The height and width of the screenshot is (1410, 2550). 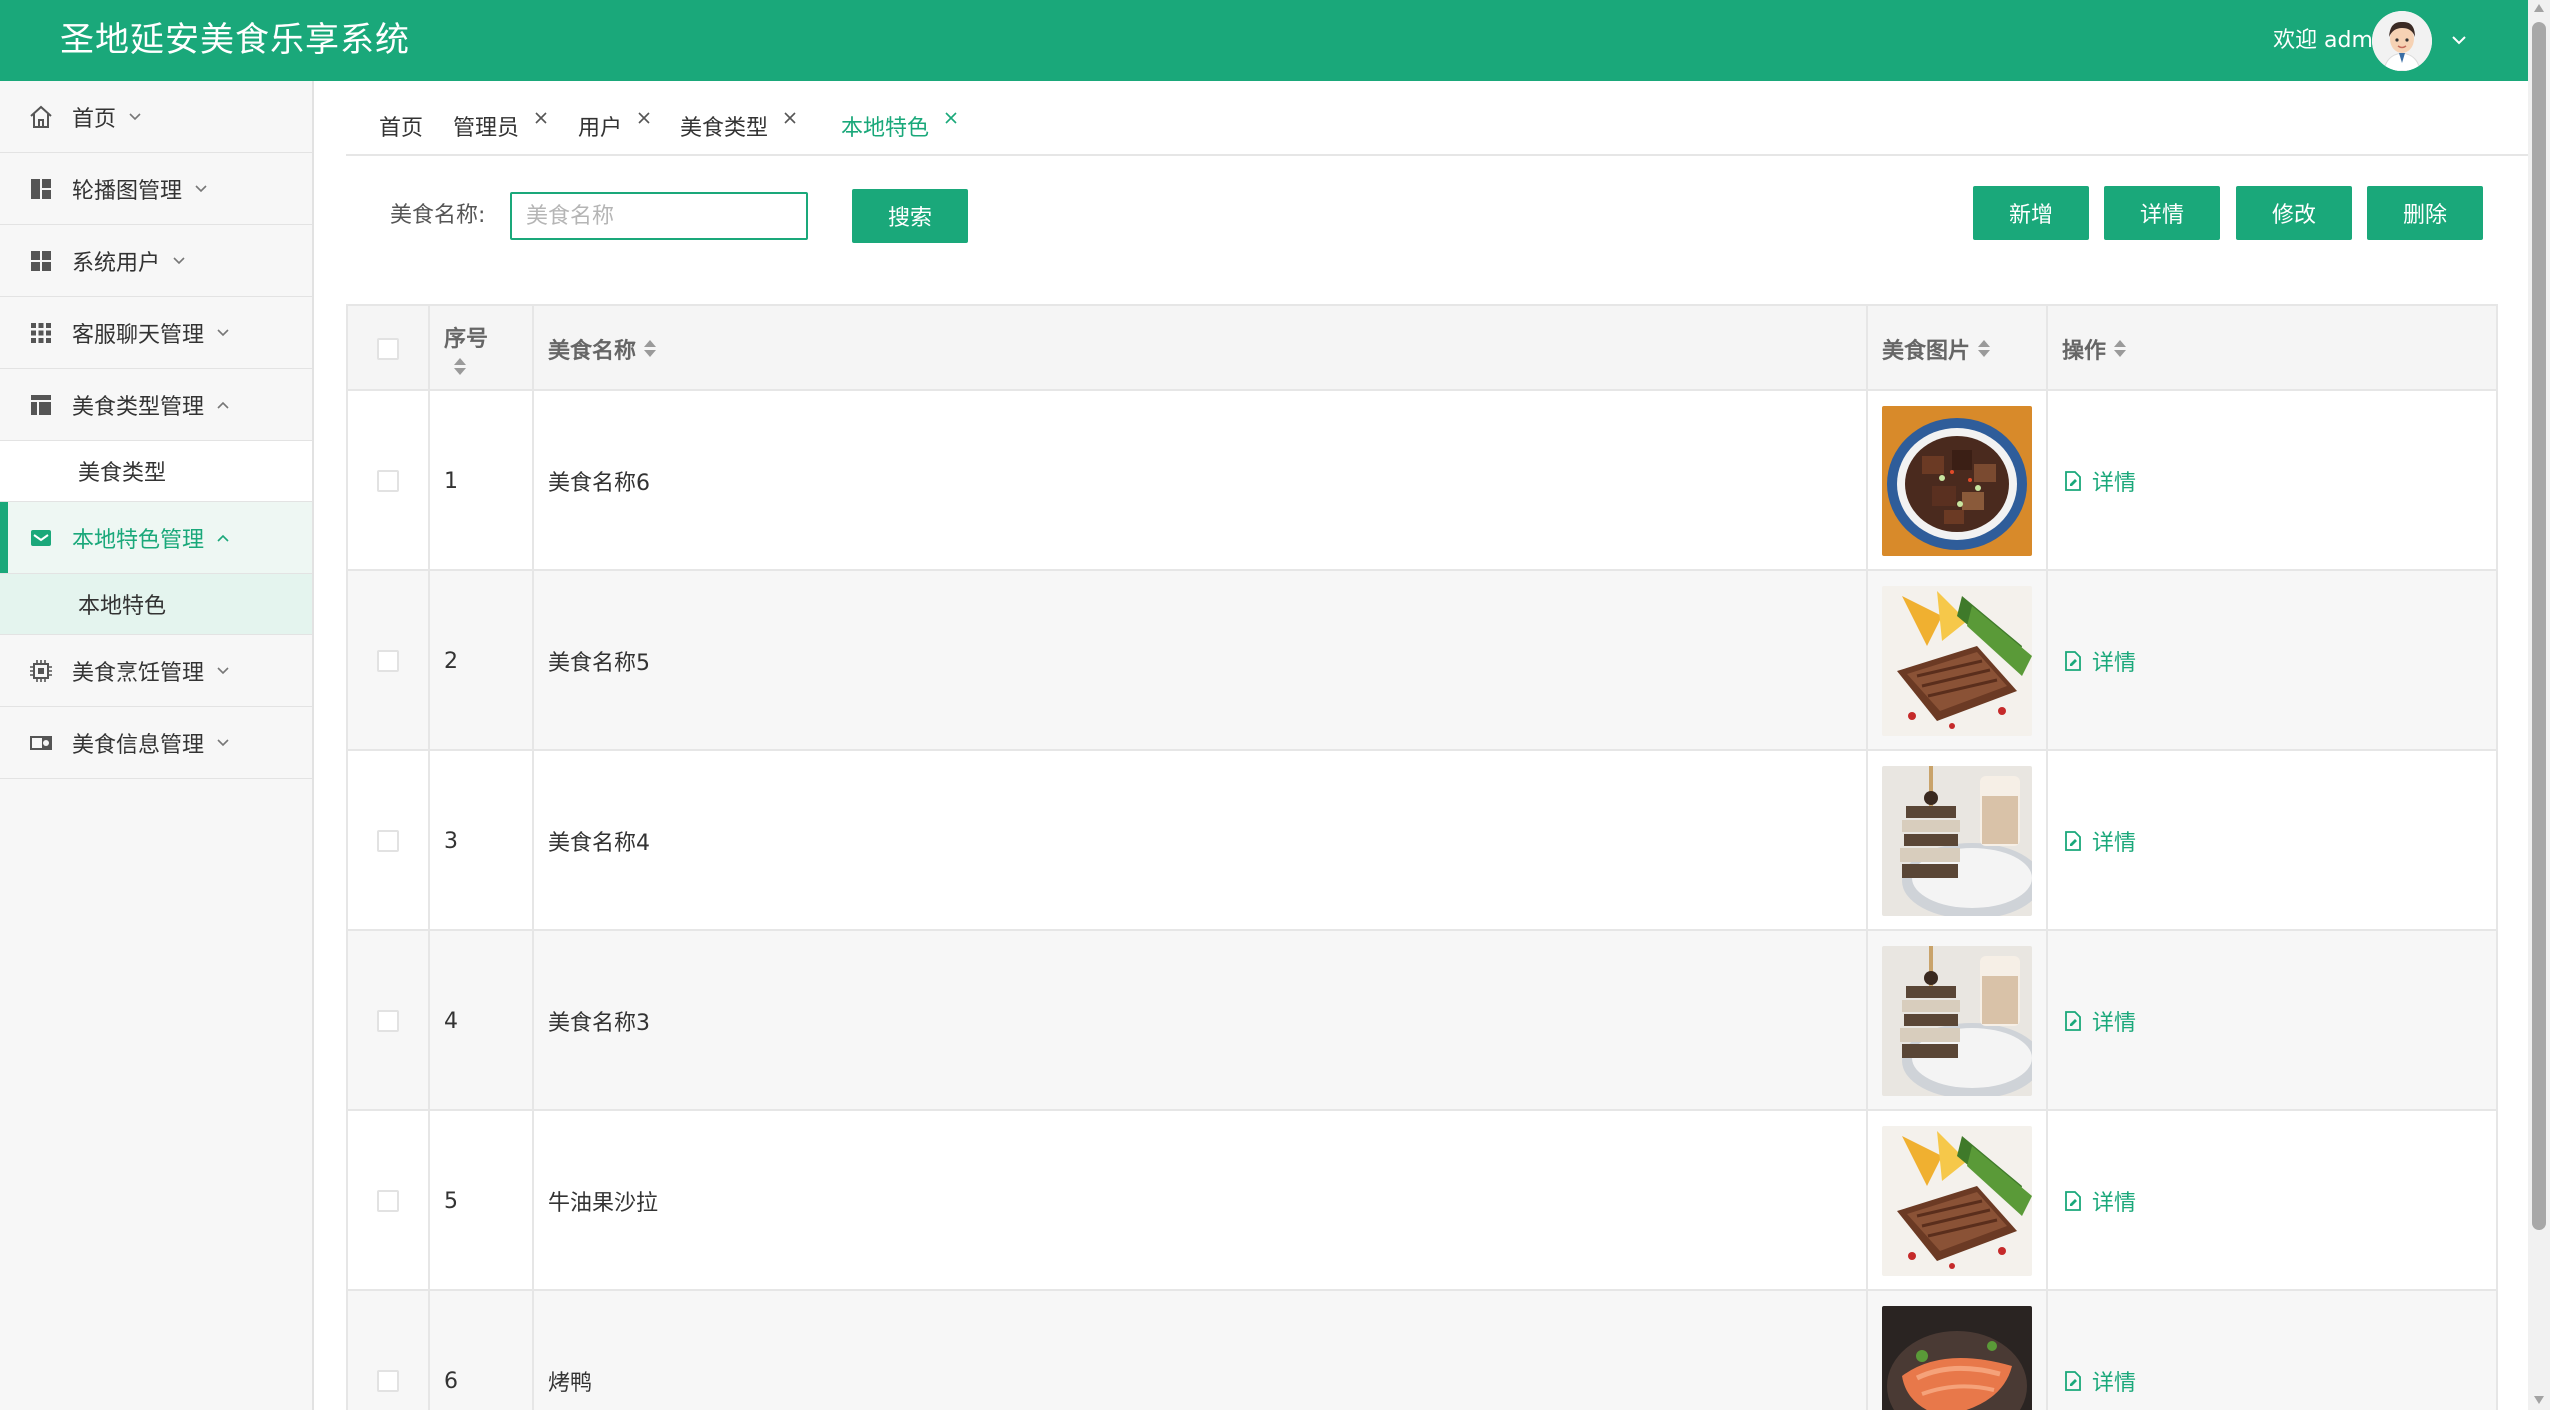 What do you see at coordinates (2162, 213) in the screenshot?
I see `detail-button: 详情` at bounding box center [2162, 213].